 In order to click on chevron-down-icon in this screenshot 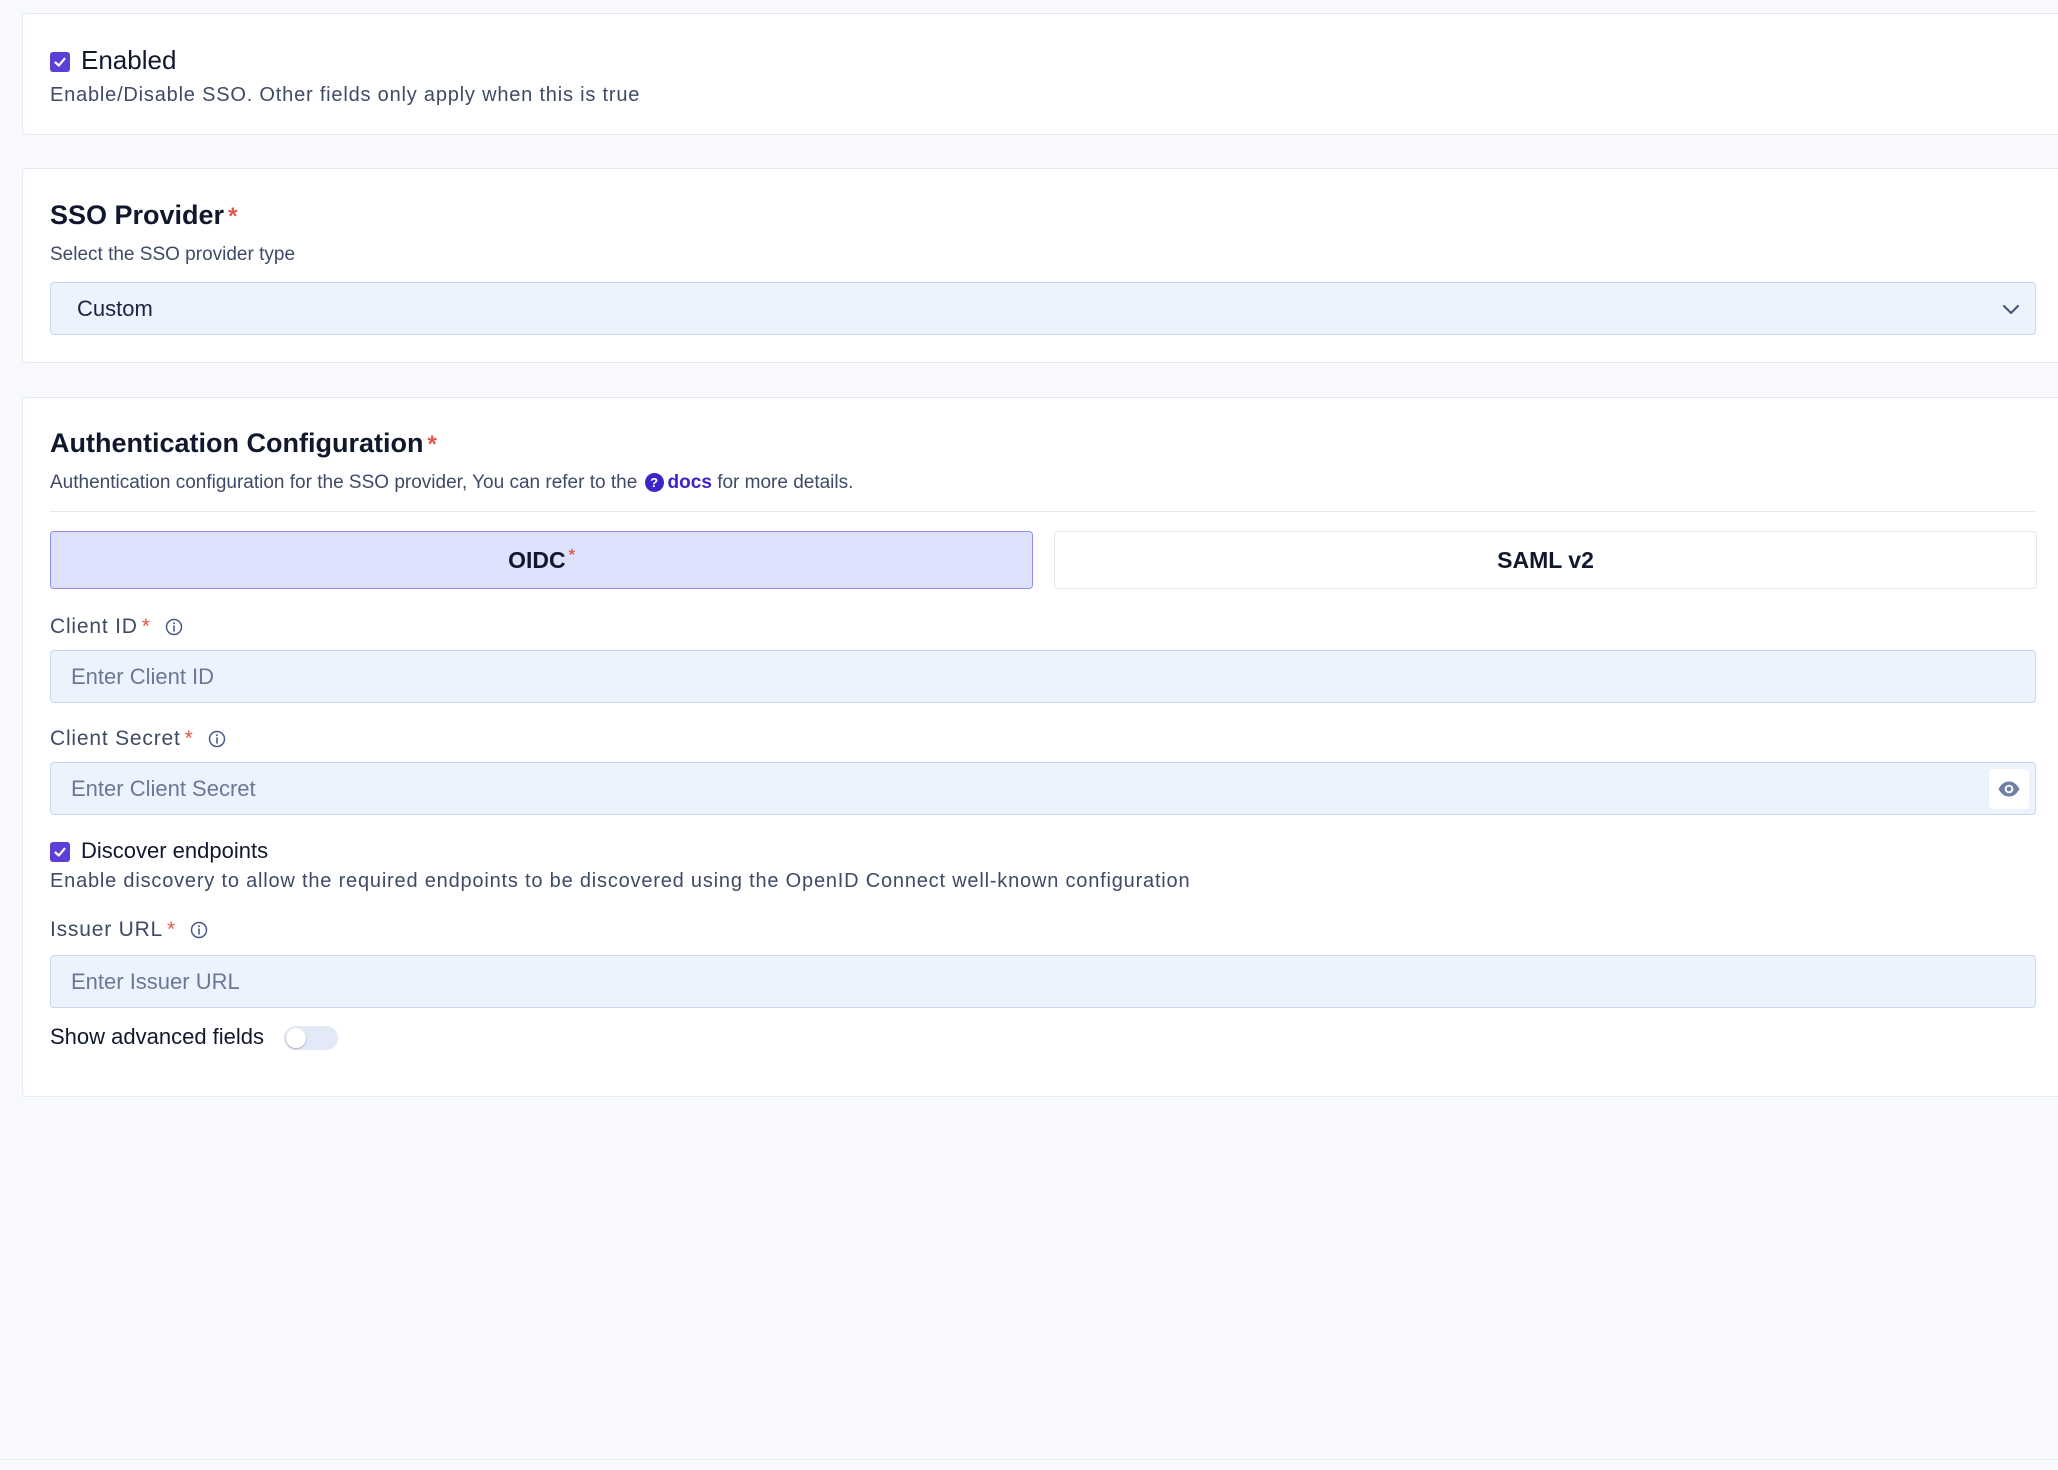, I will do `click(2011, 309)`.